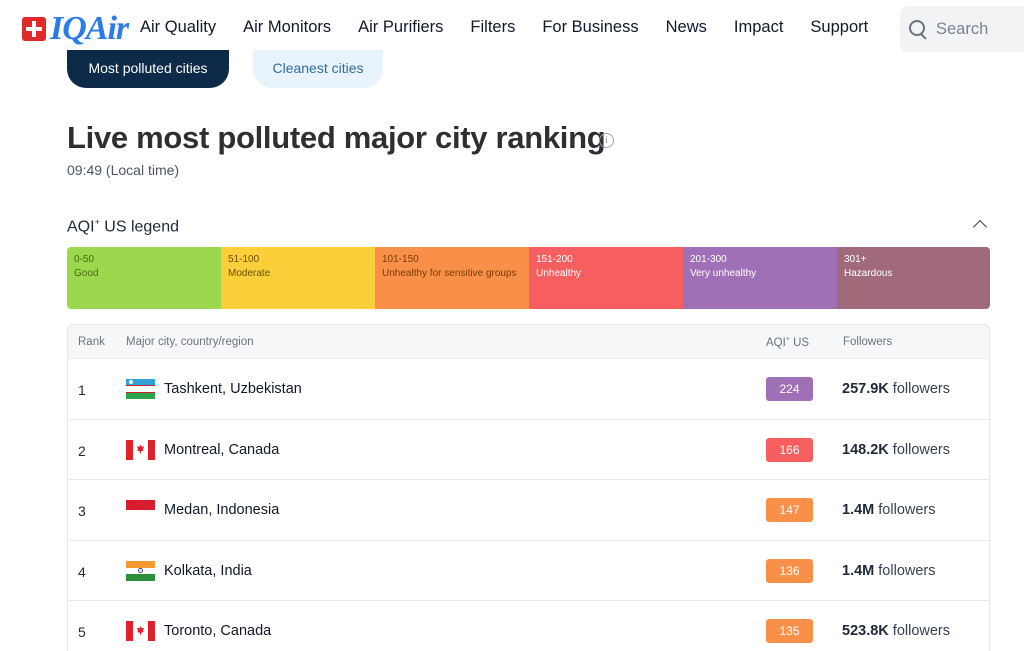  I want to click on city-name-link: Montreal, Canada, so click(221, 450).